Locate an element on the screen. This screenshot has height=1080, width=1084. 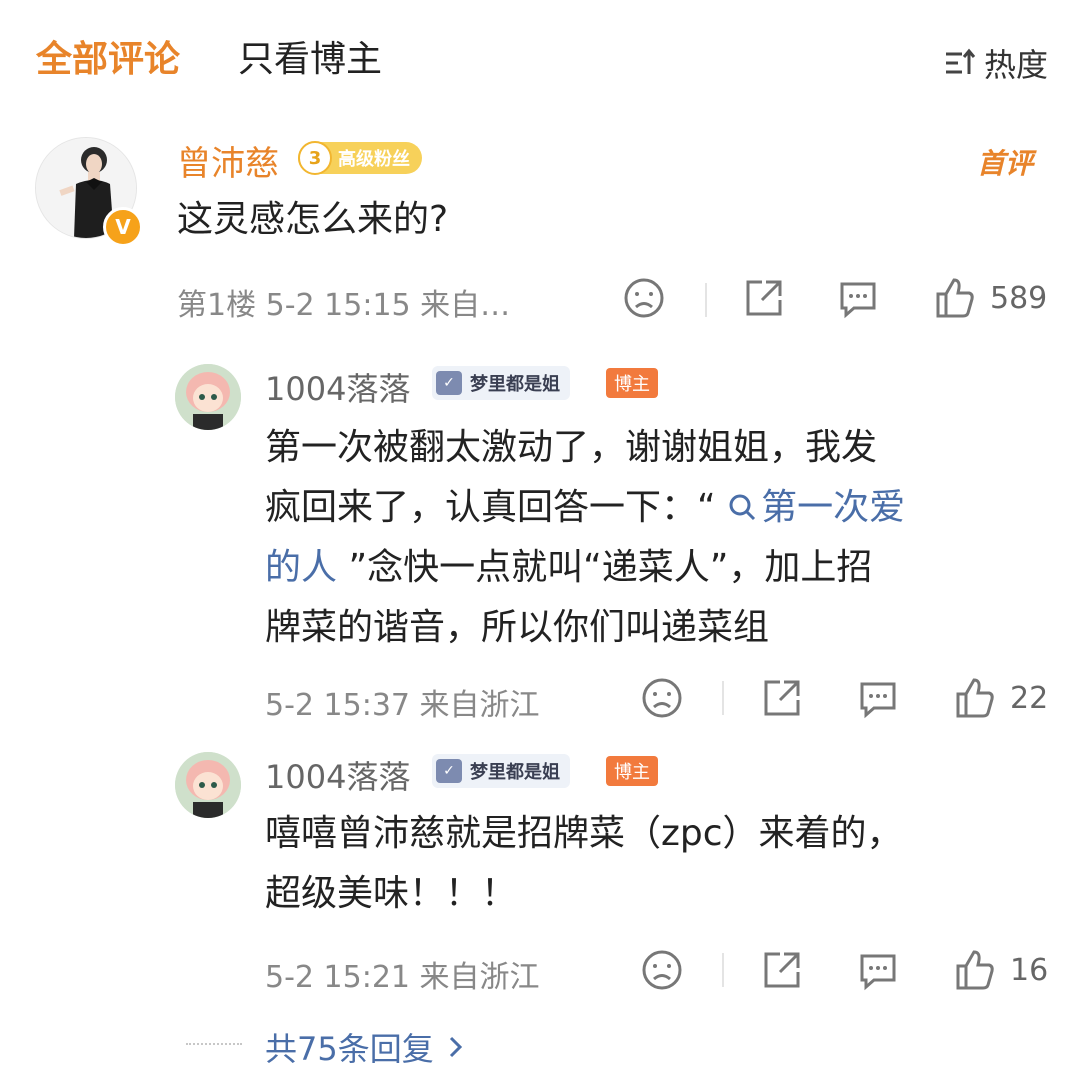
fan-badge-label: 高级粉丝 is located at coordinates (374, 159).